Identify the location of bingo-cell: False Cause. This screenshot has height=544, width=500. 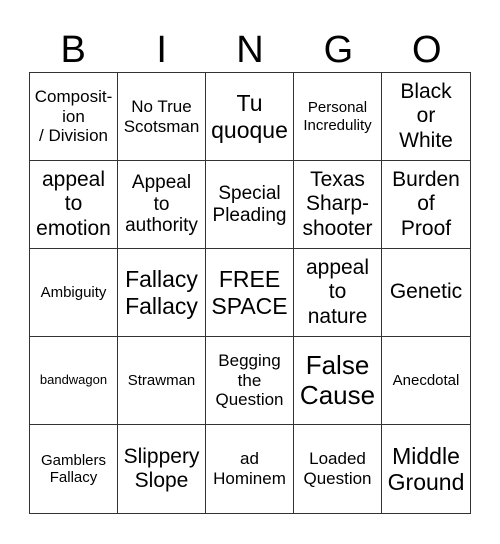
(338, 381).